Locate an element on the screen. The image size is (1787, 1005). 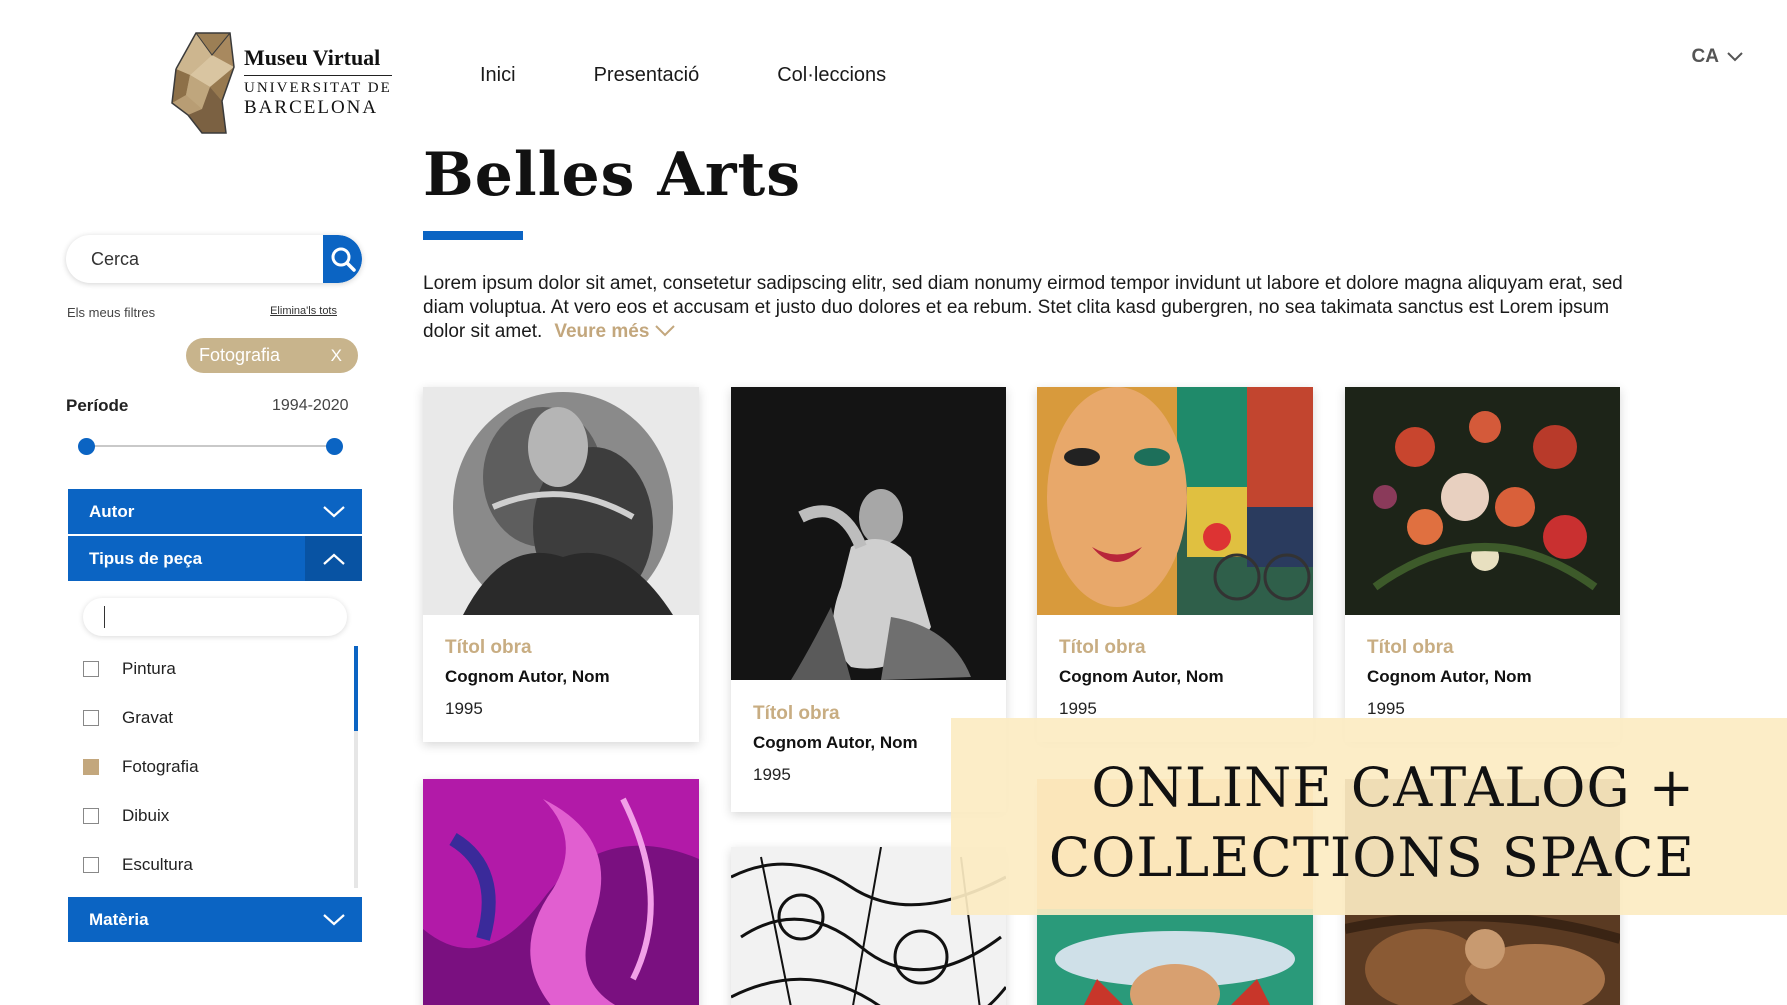
option-label: Fotografia is located at coordinates (160, 766).